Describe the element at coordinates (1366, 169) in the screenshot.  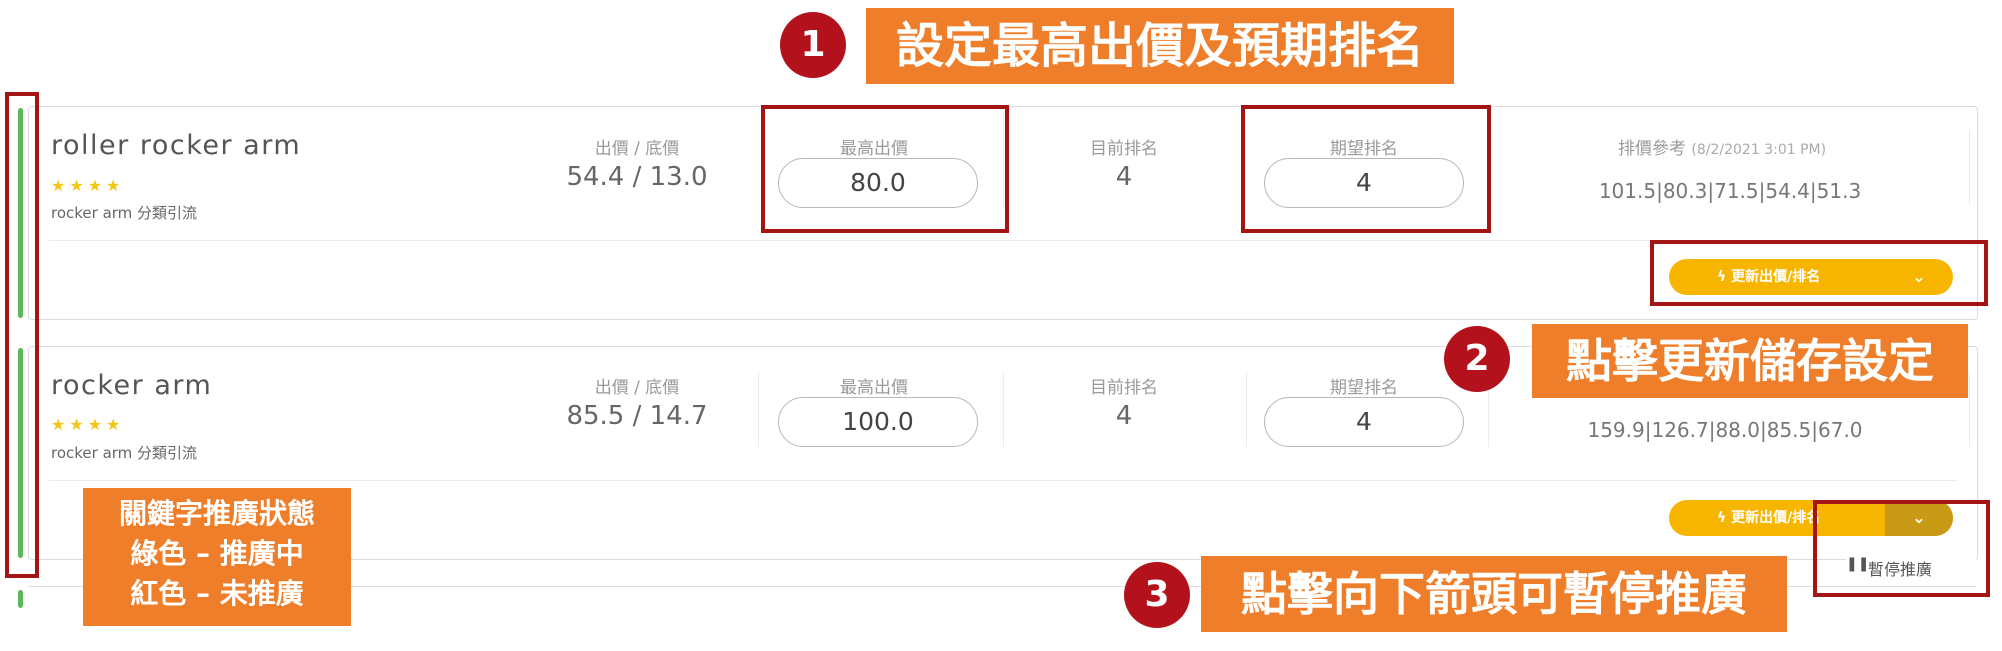
I see `expected-rank-highlight` at that location.